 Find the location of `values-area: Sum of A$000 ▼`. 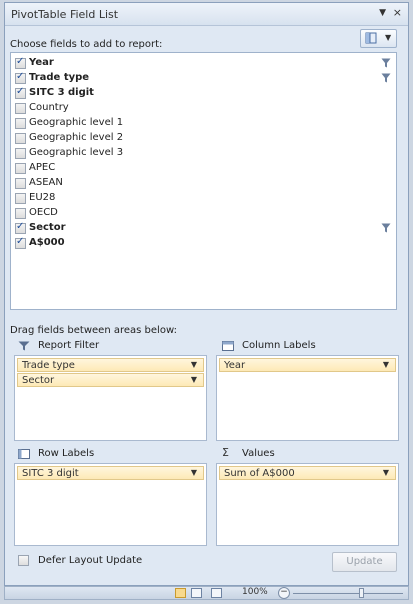

values-area: Sum of A$000 ▼ is located at coordinates (307, 504).